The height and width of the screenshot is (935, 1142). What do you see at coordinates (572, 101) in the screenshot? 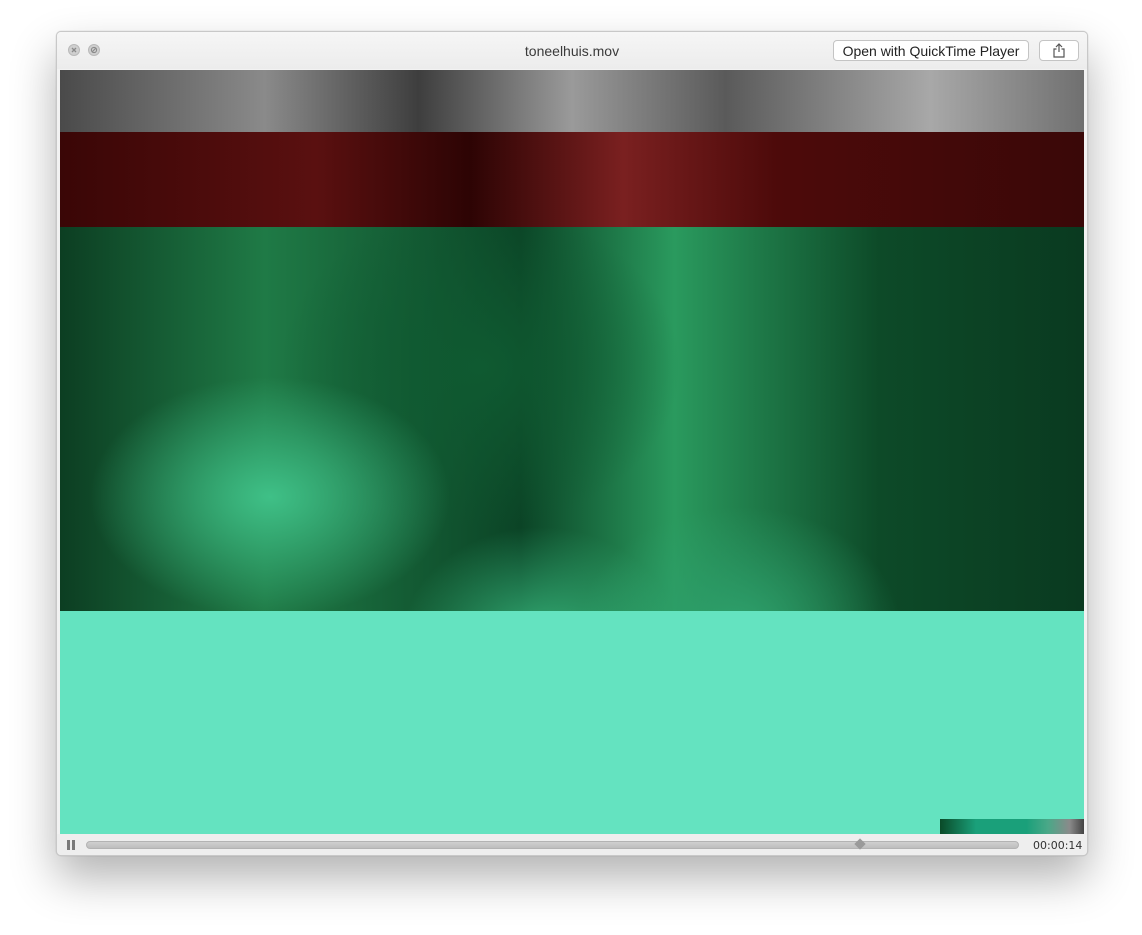
I see `video-gray-band` at bounding box center [572, 101].